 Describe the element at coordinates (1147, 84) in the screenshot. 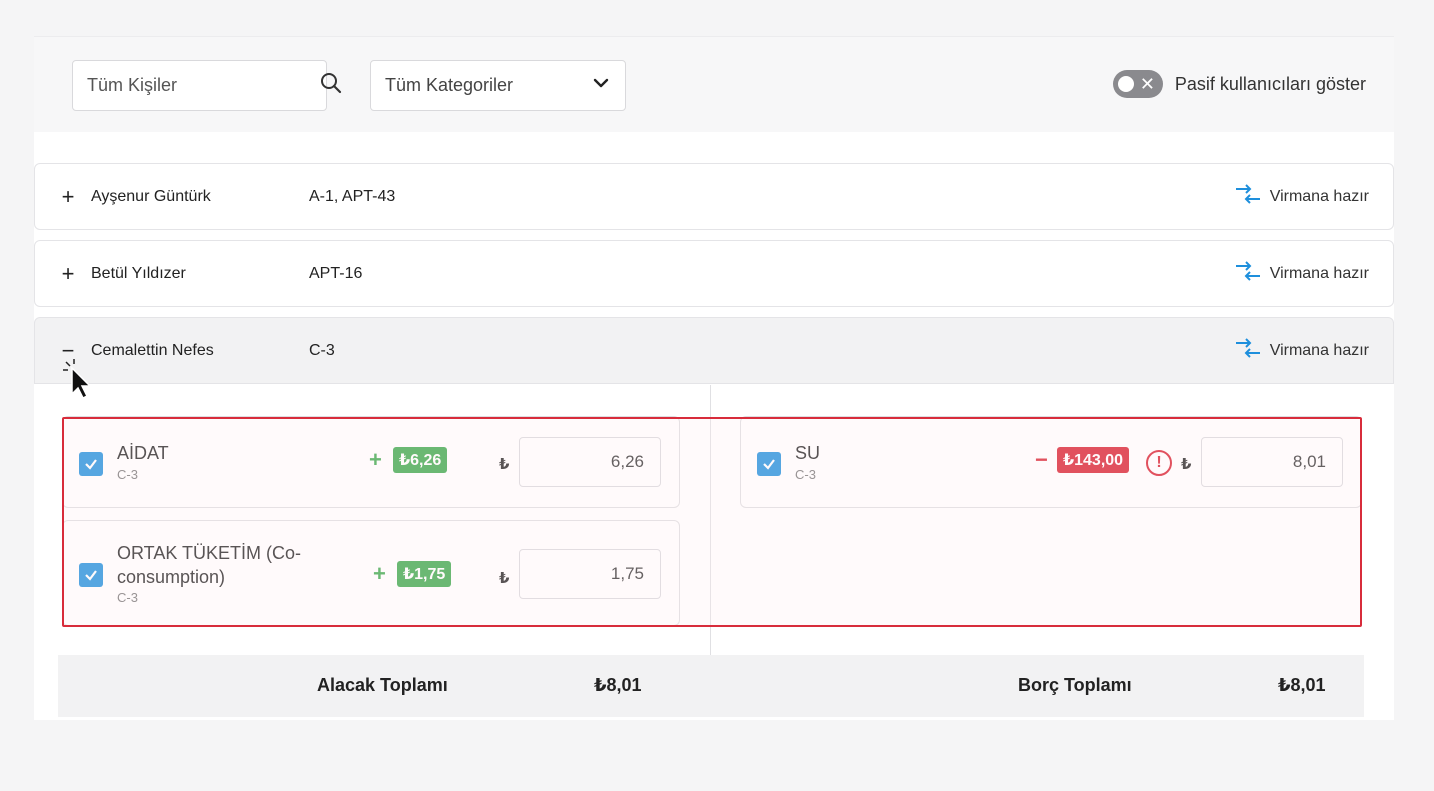

I see `close-icon: ✕` at that location.